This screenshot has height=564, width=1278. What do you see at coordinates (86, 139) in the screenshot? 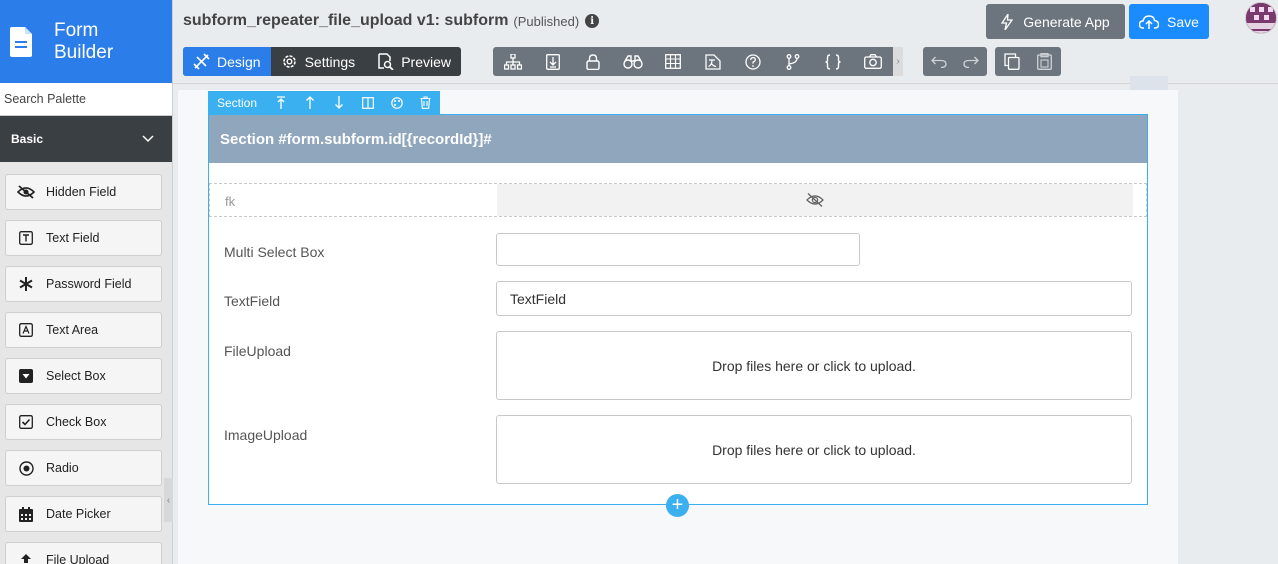
I see `palette-group-basic: Basic` at bounding box center [86, 139].